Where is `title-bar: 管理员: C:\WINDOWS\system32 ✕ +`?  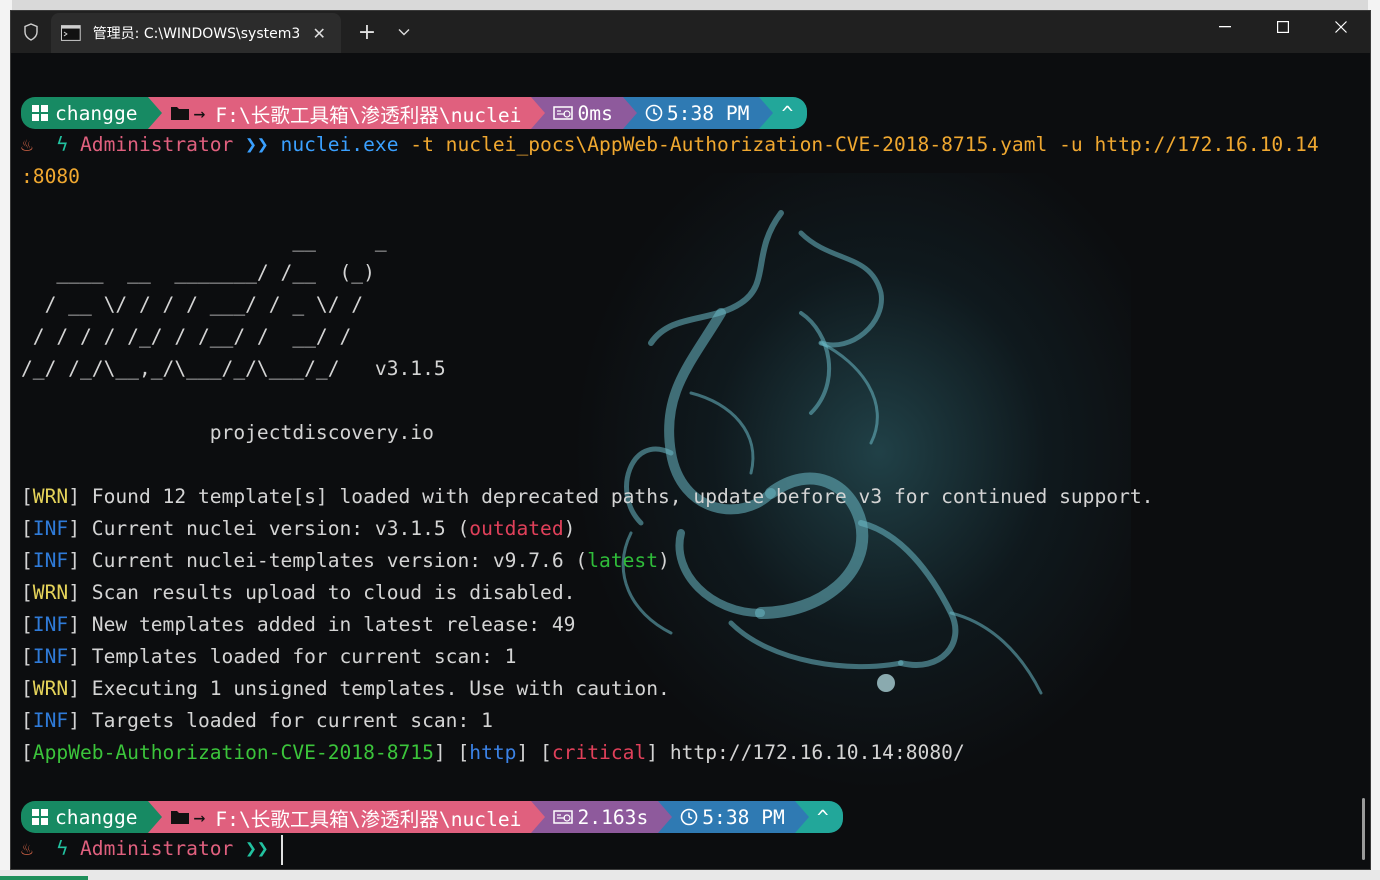
title-bar: 管理员: C:\WINDOWS\system32 ✕ + is located at coordinates (690, 32).